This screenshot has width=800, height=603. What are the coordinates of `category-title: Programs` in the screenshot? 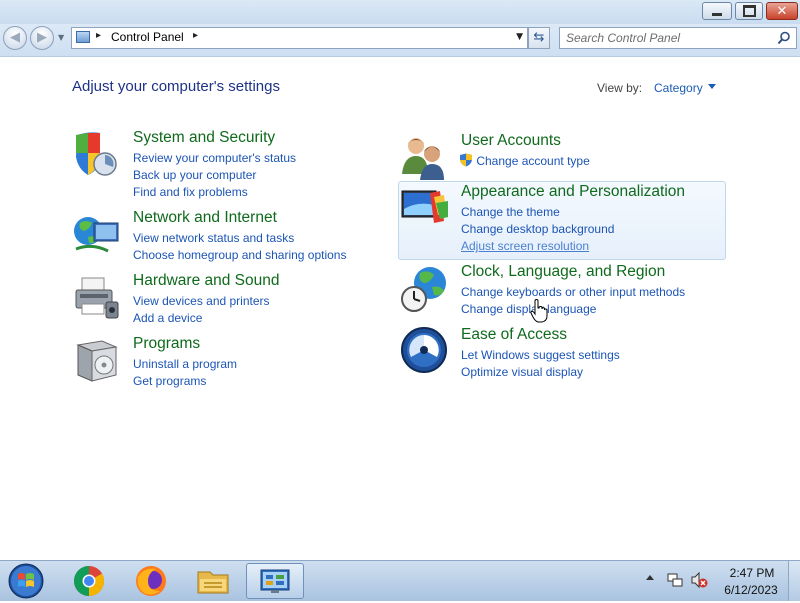 It's located at (166, 344).